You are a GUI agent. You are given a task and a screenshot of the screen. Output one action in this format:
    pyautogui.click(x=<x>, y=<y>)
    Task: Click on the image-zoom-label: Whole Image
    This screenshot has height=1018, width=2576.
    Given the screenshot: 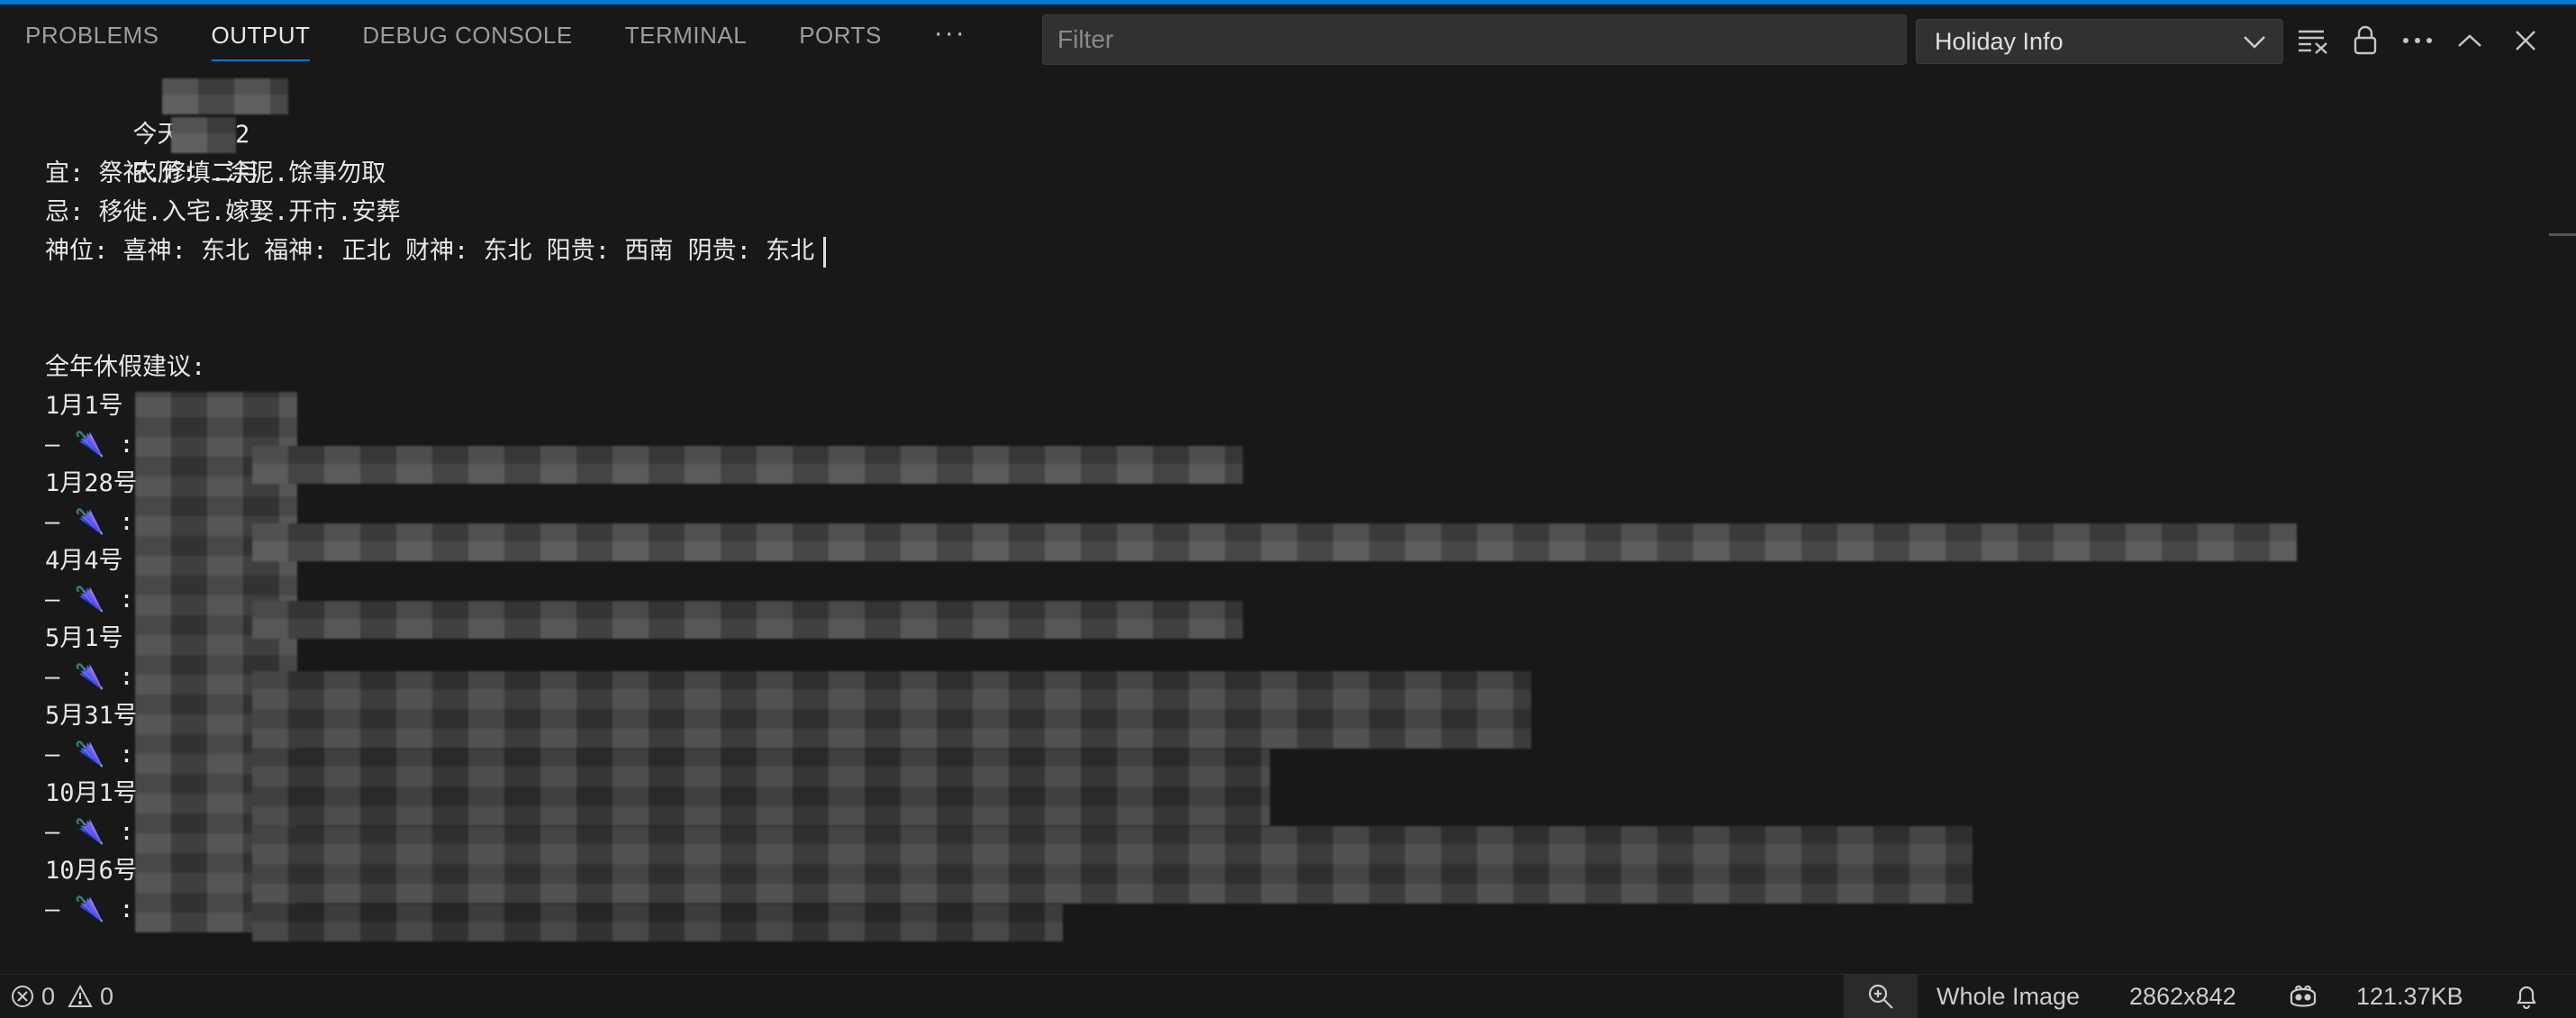 What is the action you would take?
    pyautogui.click(x=2008, y=997)
    